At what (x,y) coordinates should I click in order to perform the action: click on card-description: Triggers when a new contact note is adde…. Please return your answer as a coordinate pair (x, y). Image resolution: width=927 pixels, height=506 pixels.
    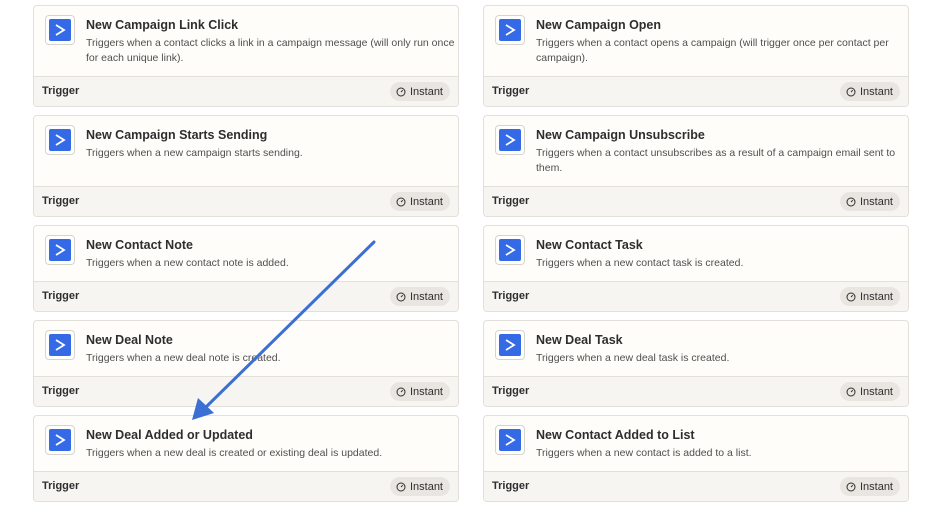
    Looking at the image, I should click on (187, 263).